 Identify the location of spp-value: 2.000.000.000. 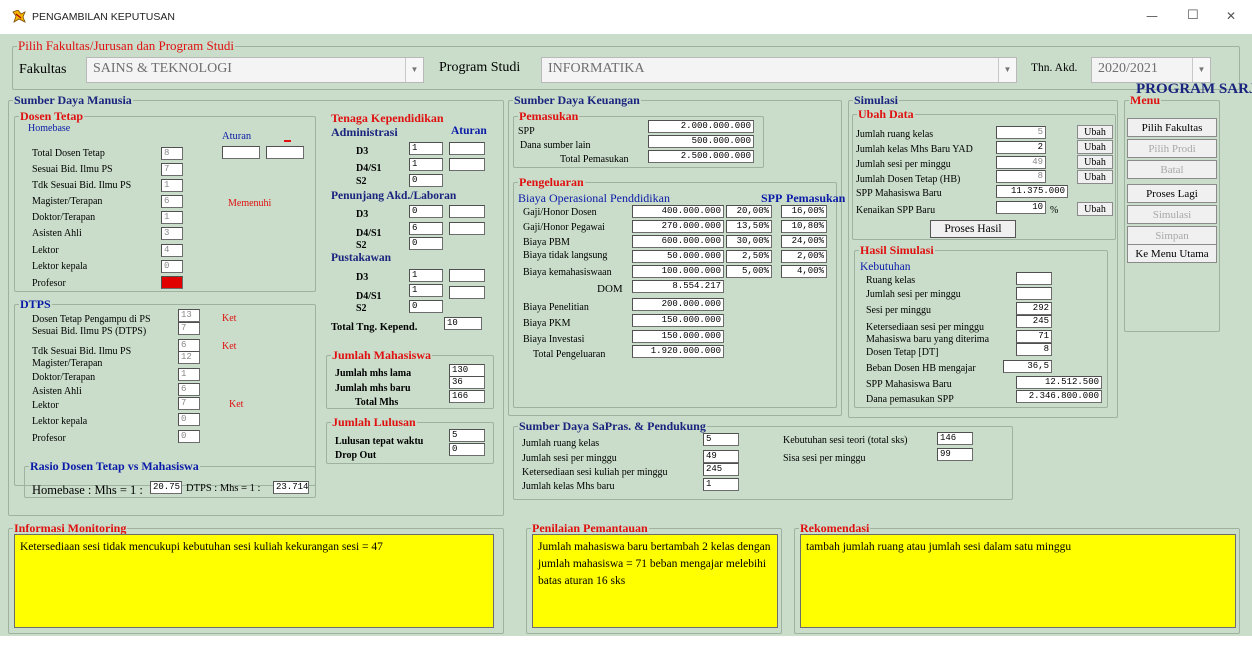
(701, 126).